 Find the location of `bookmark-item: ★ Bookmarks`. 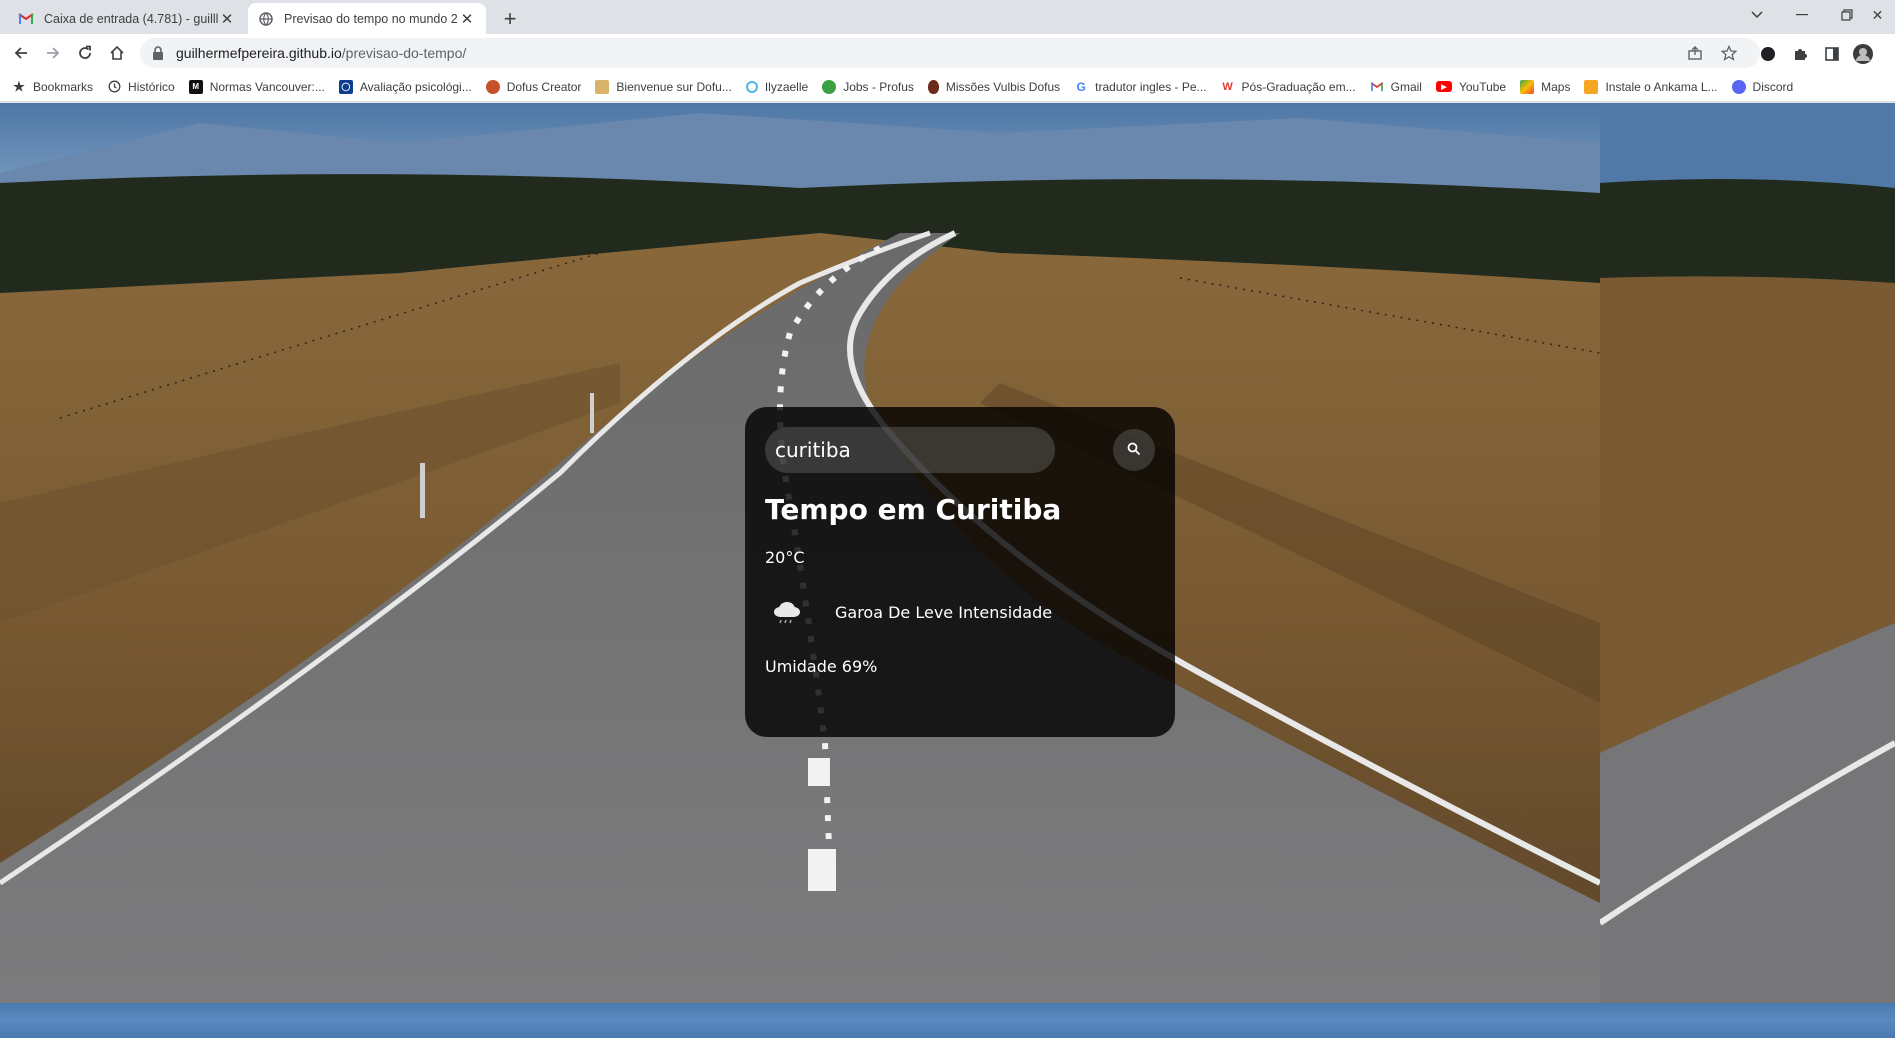

bookmark-item: ★ Bookmarks is located at coordinates (53, 86).